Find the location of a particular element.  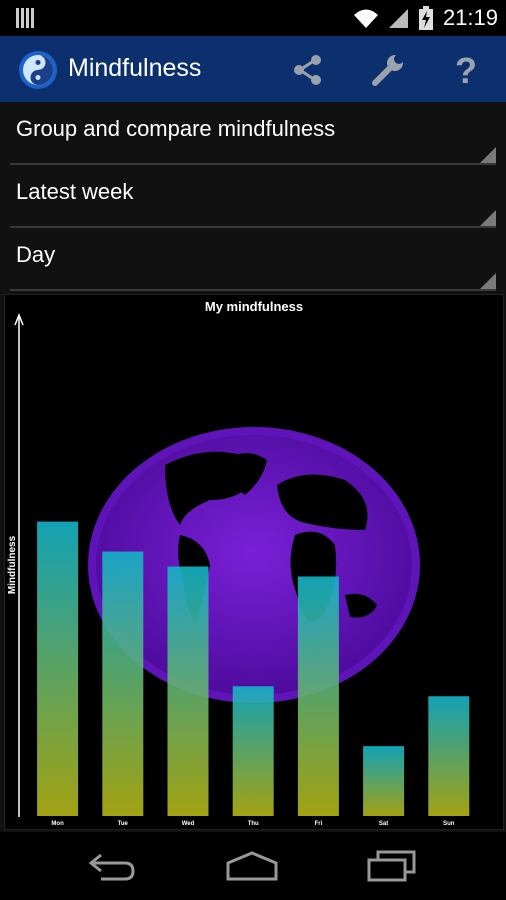

settings-button is located at coordinates (388, 70).